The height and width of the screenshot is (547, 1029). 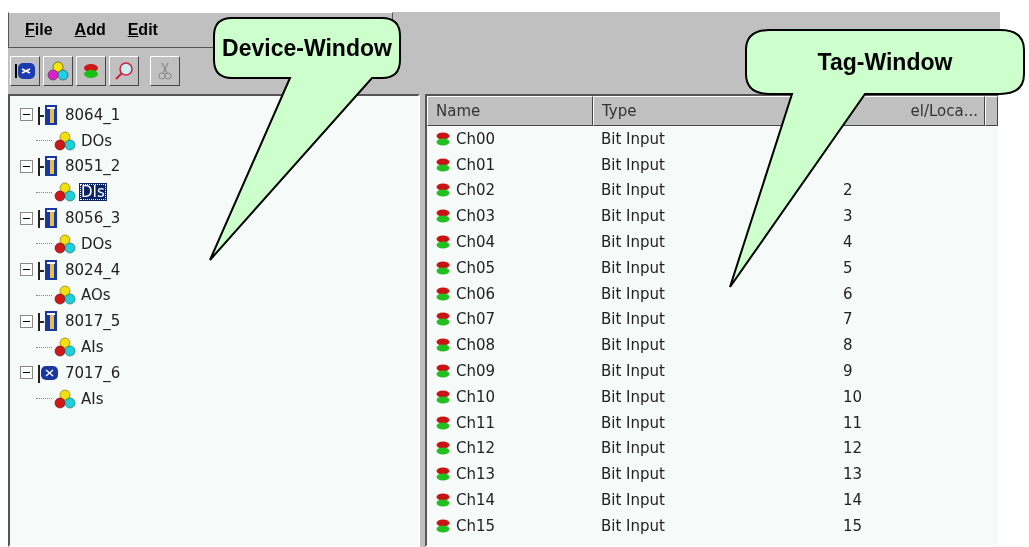 What do you see at coordinates (476, 190) in the screenshot?
I see `tag-name: Ch02` at bounding box center [476, 190].